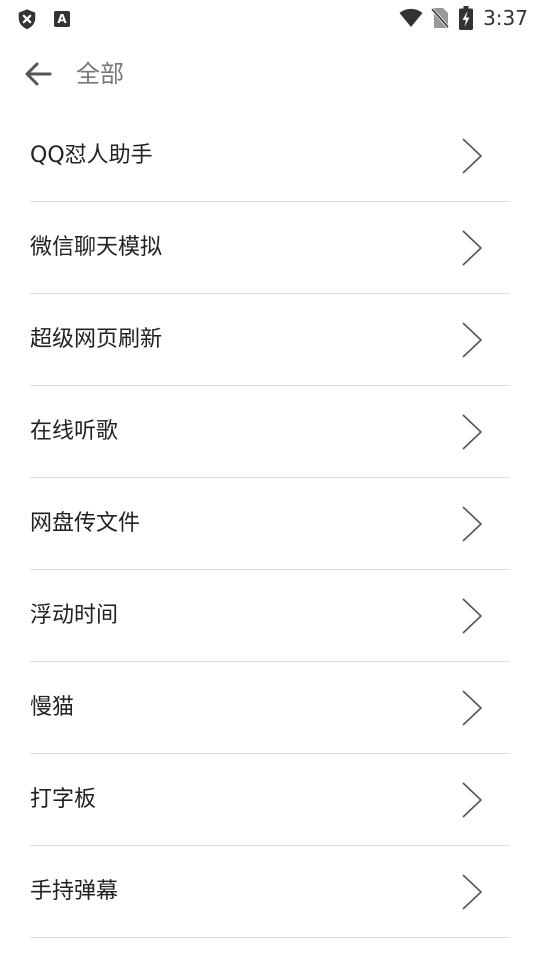 The width and height of the screenshot is (540, 960). I want to click on list-item: 网盘传文件, so click(270, 524).